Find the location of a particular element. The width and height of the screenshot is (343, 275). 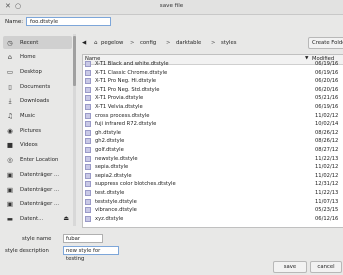

file-modified: 12/31/12 is located at coordinates (327, 184).